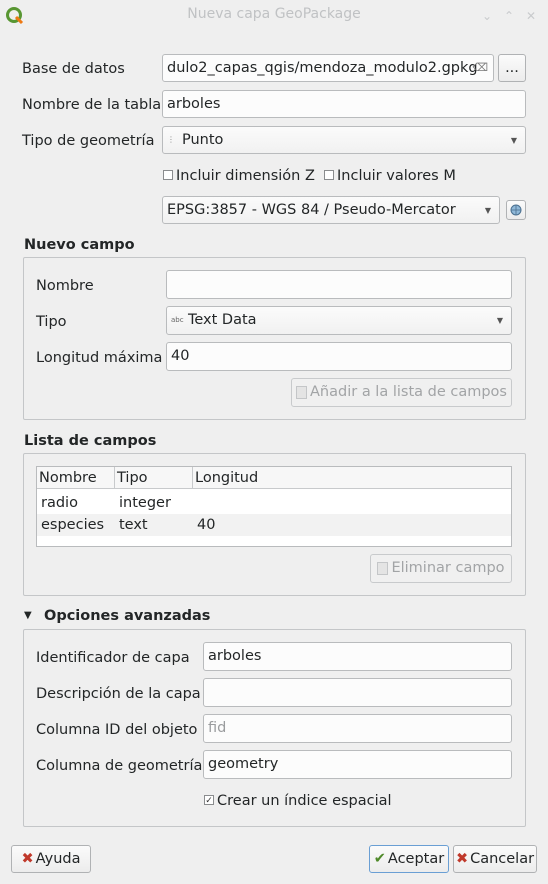  I want to click on close-icon: ✕, so click(531, 16).